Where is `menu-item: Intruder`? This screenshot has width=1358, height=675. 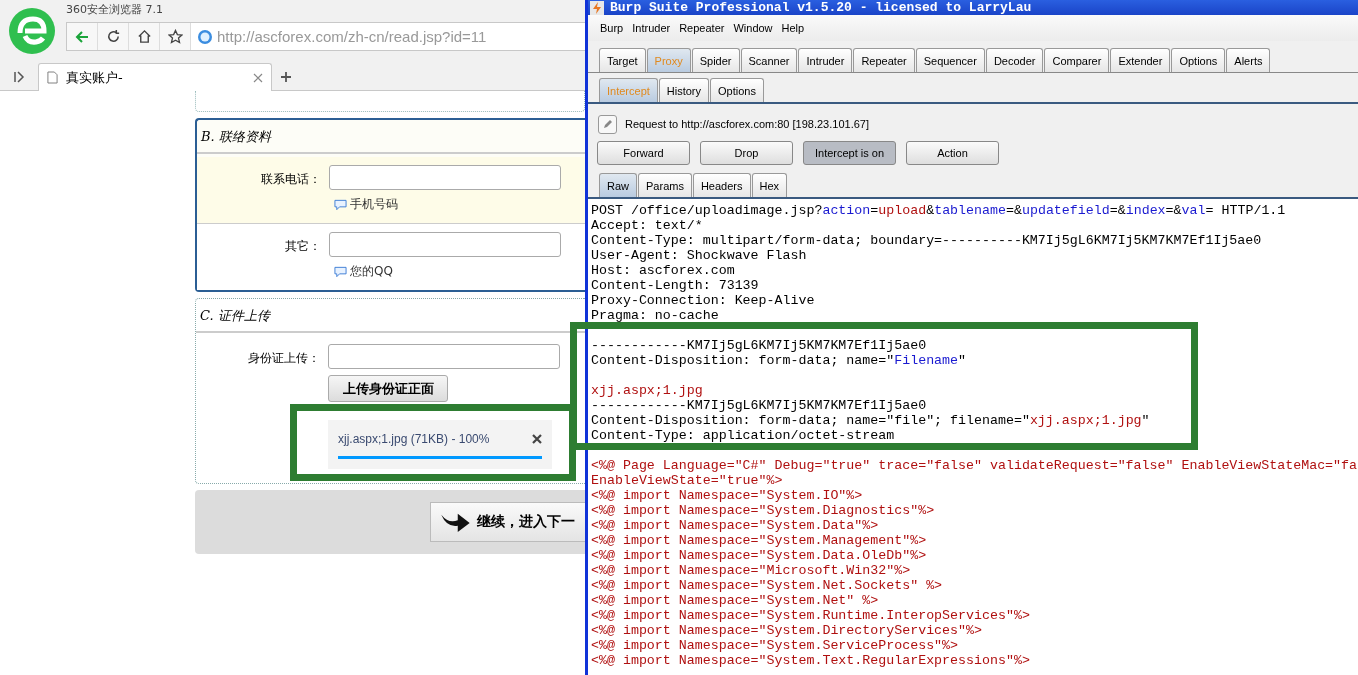 menu-item: Intruder is located at coordinates (651, 28).